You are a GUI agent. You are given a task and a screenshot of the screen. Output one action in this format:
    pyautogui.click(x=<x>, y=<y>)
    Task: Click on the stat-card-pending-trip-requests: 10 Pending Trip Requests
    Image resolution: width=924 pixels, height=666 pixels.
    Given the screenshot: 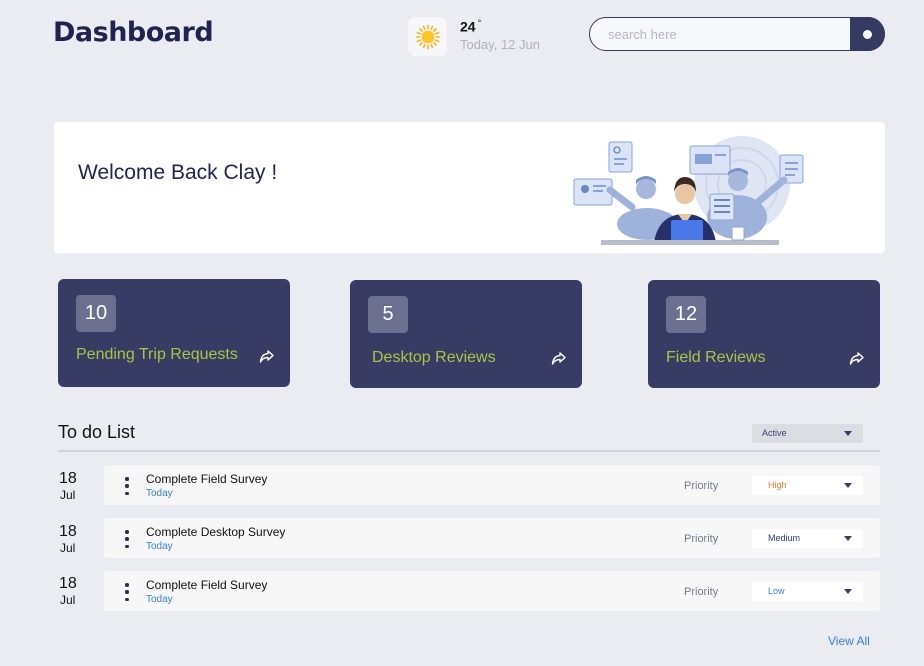 What is the action you would take?
    pyautogui.click(x=174, y=333)
    